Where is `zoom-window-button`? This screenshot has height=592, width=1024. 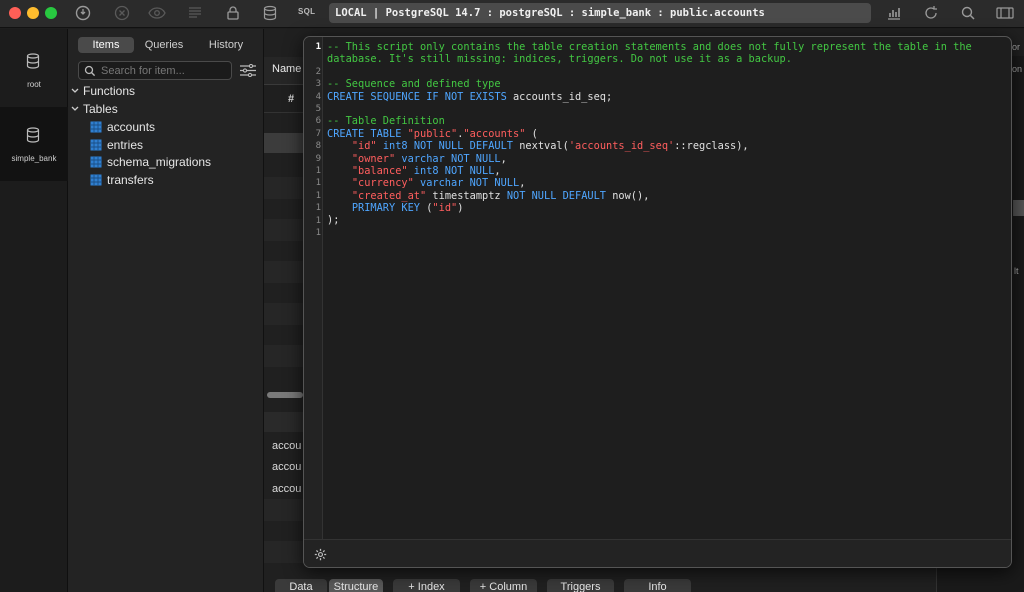 zoom-window-button is located at coordinates (51, 13).